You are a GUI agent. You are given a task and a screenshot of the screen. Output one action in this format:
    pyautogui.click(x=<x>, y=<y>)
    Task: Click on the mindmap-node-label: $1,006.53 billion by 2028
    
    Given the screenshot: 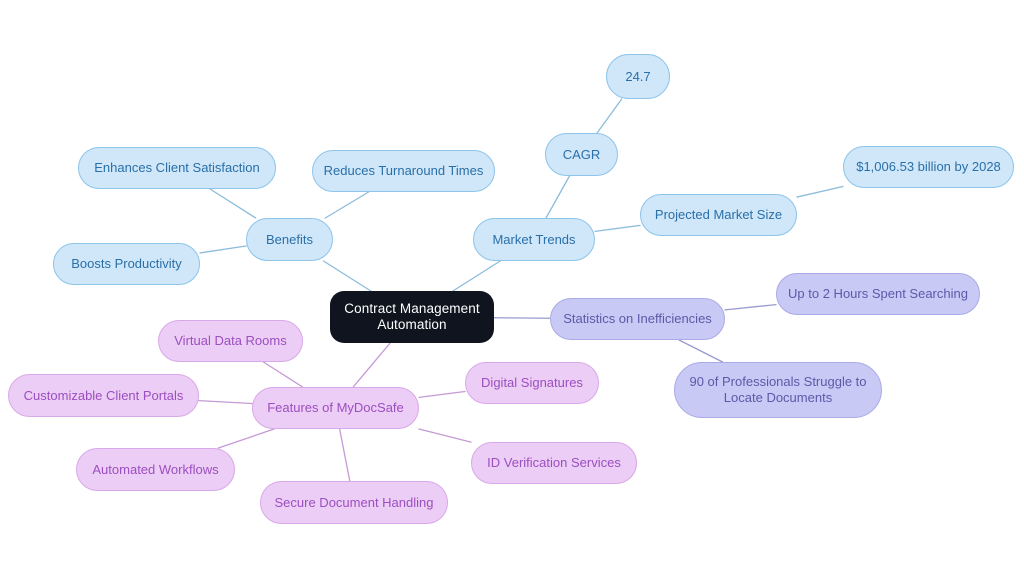 What is the action you would take?
    pyautogui.click(x=928, y=167)
    